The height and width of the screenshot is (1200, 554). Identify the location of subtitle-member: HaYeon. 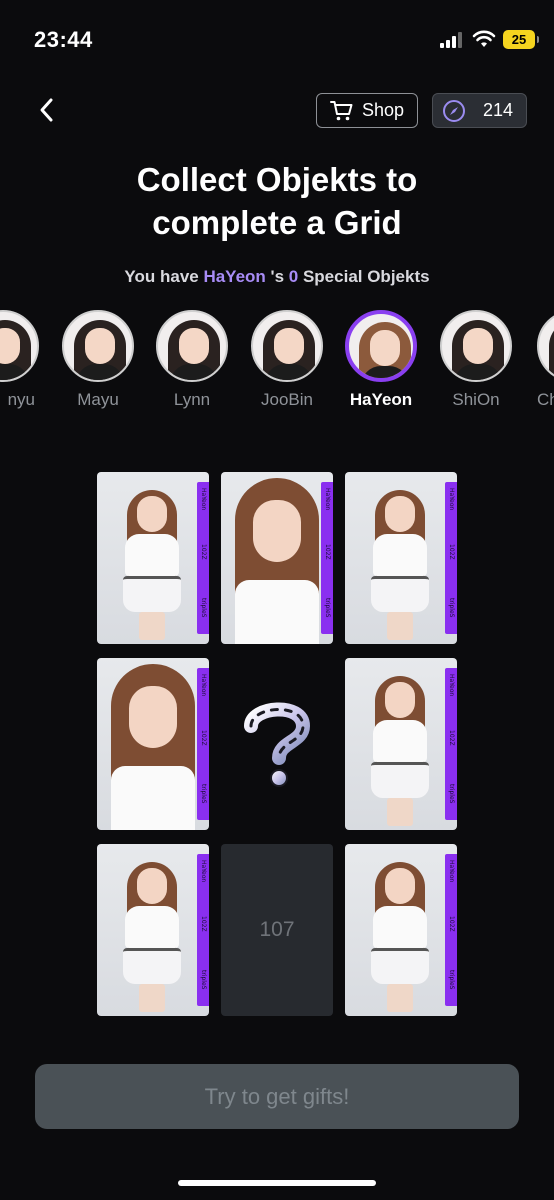
(234, 276).